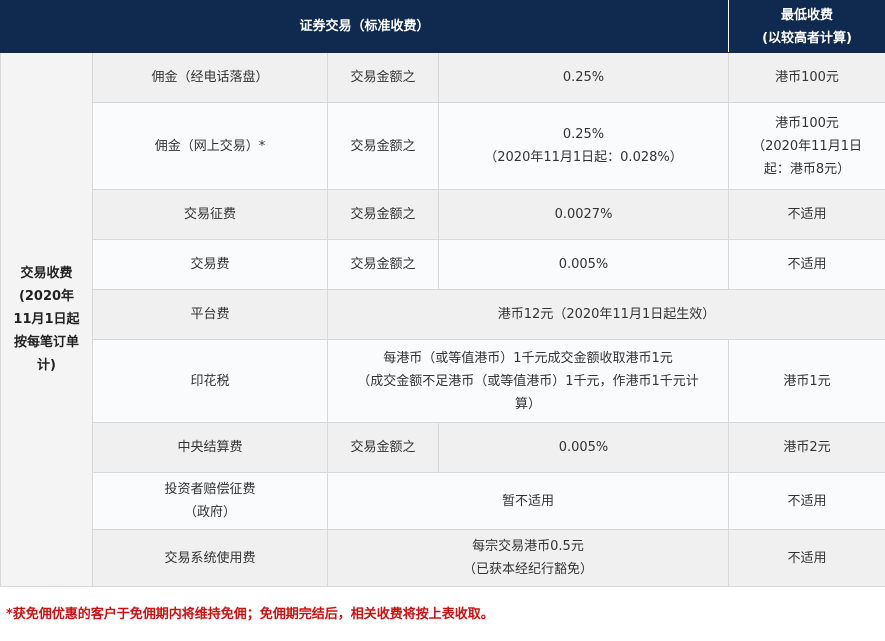 This screenshot has height=641, width=885. Describe the element at coordinates (583, 146) in the screenshot. I see `fee-rate: 0.25% （2020年11月1日起：0.028%）` at that location.